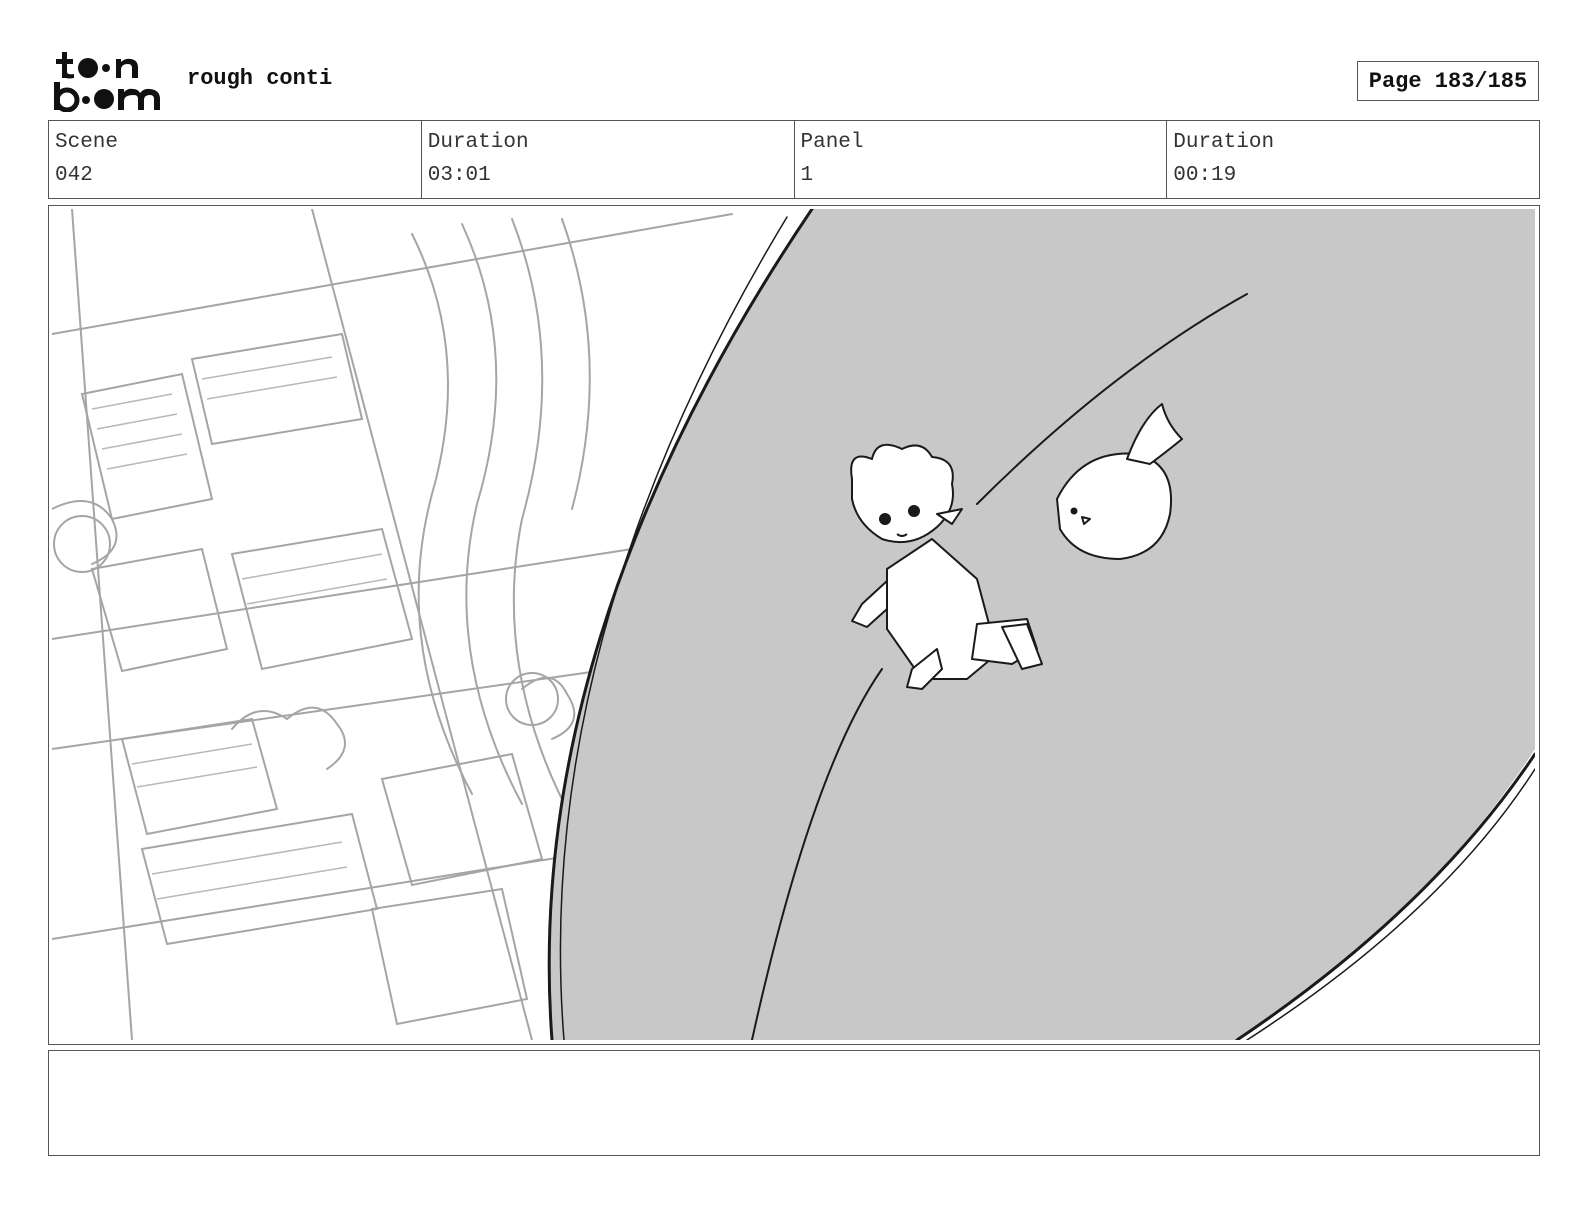  Describe the element at coordinates (807, 175) in the screenshot. I see `panel-value: 1` at that location.